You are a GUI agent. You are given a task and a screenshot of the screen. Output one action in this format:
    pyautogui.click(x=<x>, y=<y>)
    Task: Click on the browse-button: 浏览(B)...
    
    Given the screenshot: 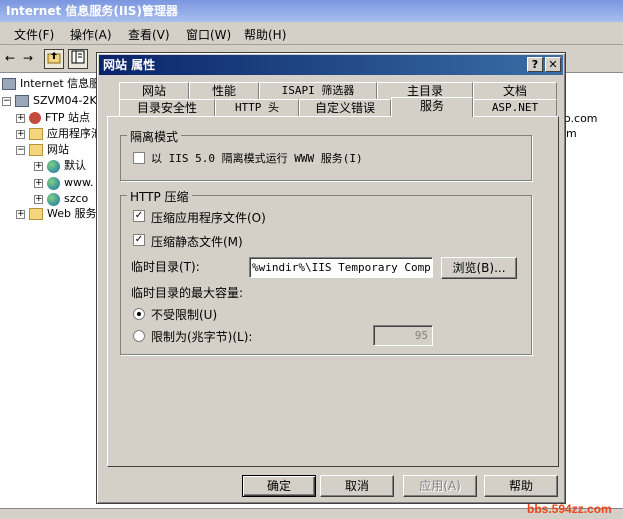 What is the action you would take?
    pyautogui.click(x=479, y=268)
    